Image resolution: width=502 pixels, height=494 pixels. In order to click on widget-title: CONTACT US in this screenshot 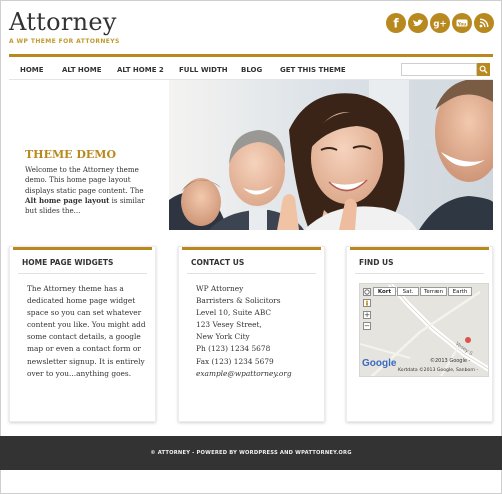, I will do `click(218, 262)`.